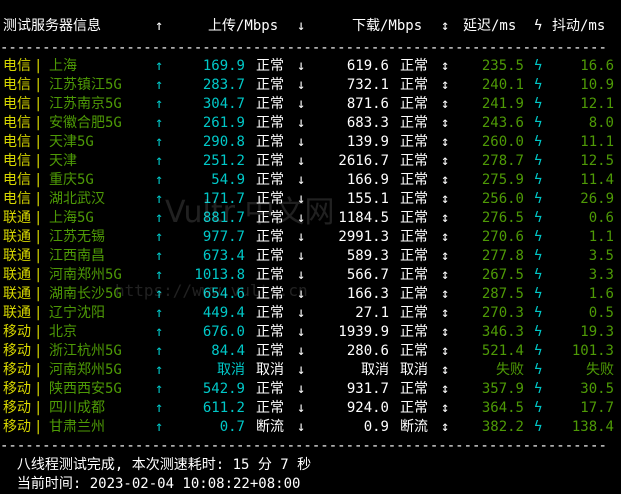 The image size is (621, 494). I want to click on download-value: 155.1, so click(367, 199).